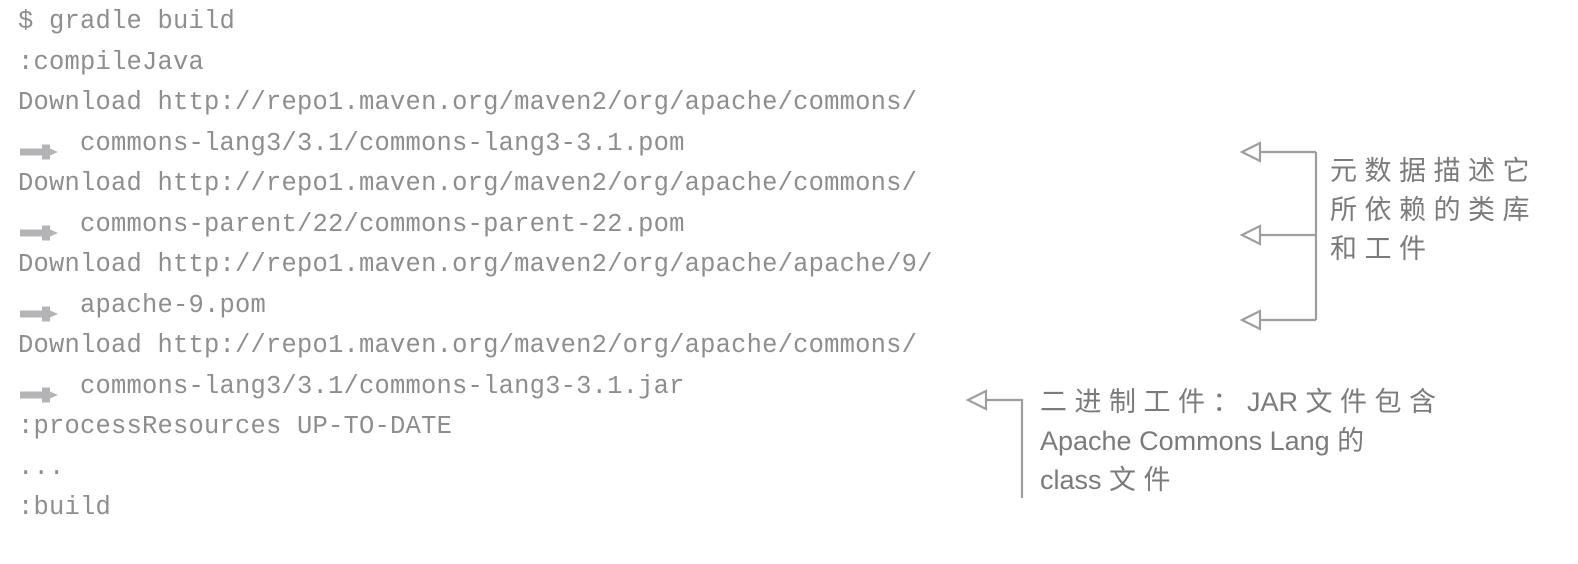 This screenshot has height=564, width=1578. I want to click on metadata-callout-line-3: 和 工 件, so click(1378, 249).